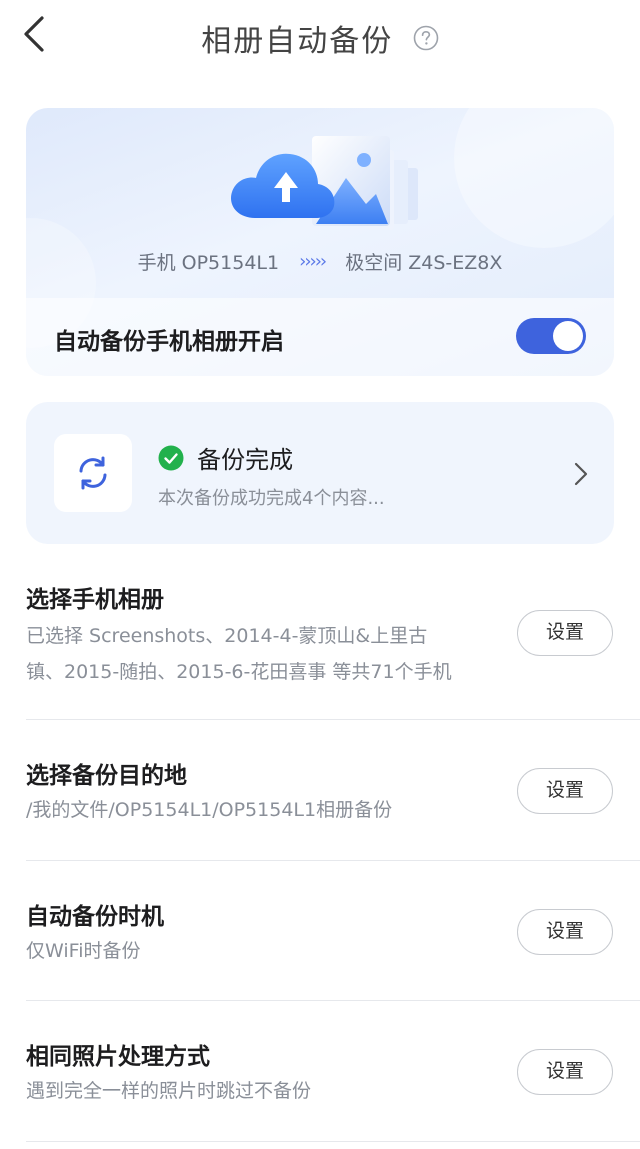  I want to click on switch-knob, so click(568, 336).